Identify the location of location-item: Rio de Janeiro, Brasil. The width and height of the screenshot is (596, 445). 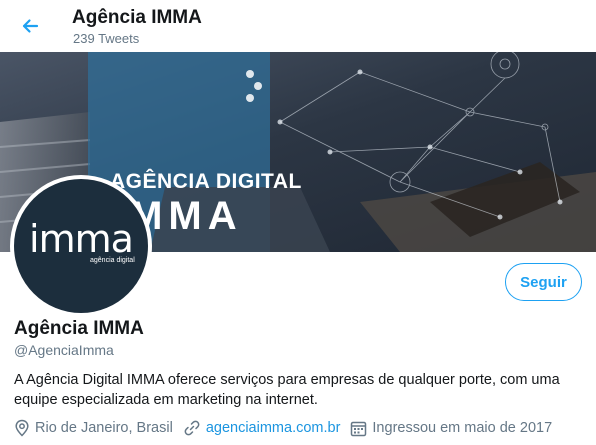
(93, 428).